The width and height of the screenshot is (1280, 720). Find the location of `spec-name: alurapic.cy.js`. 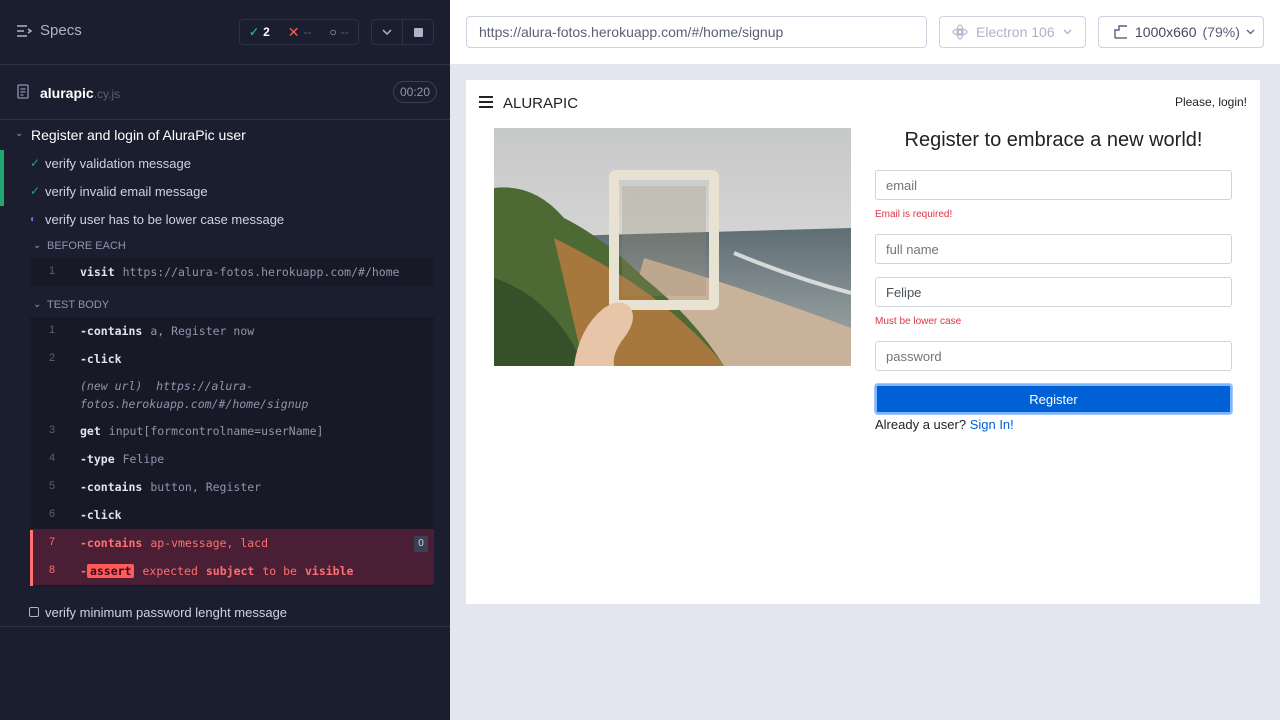

spec-name: alurapic.cy.js is located at coordinates (80, 93).